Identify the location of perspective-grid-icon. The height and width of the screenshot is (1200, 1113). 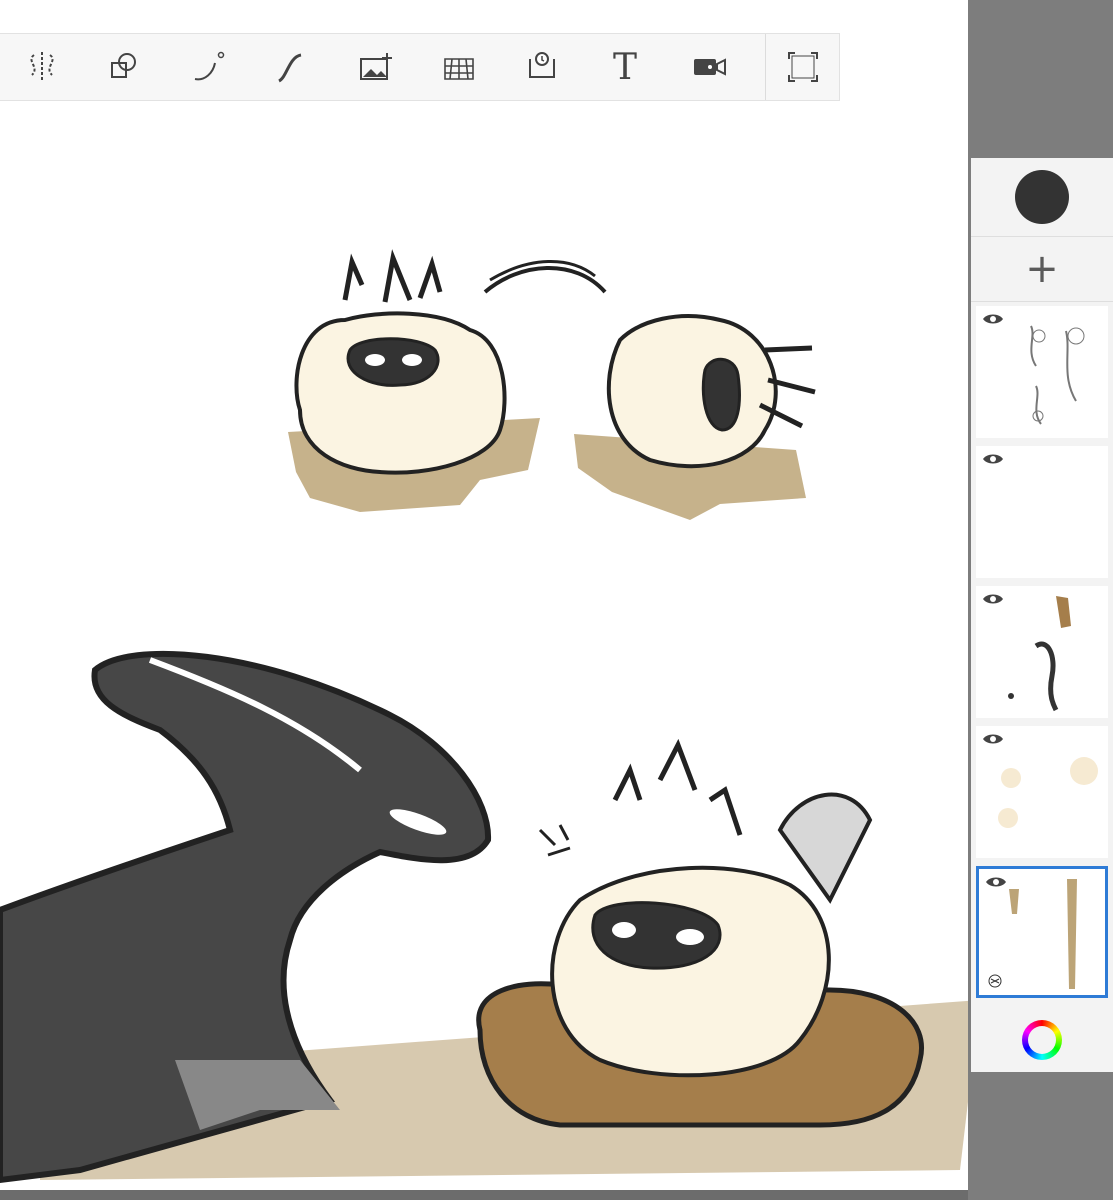
(459, 67).